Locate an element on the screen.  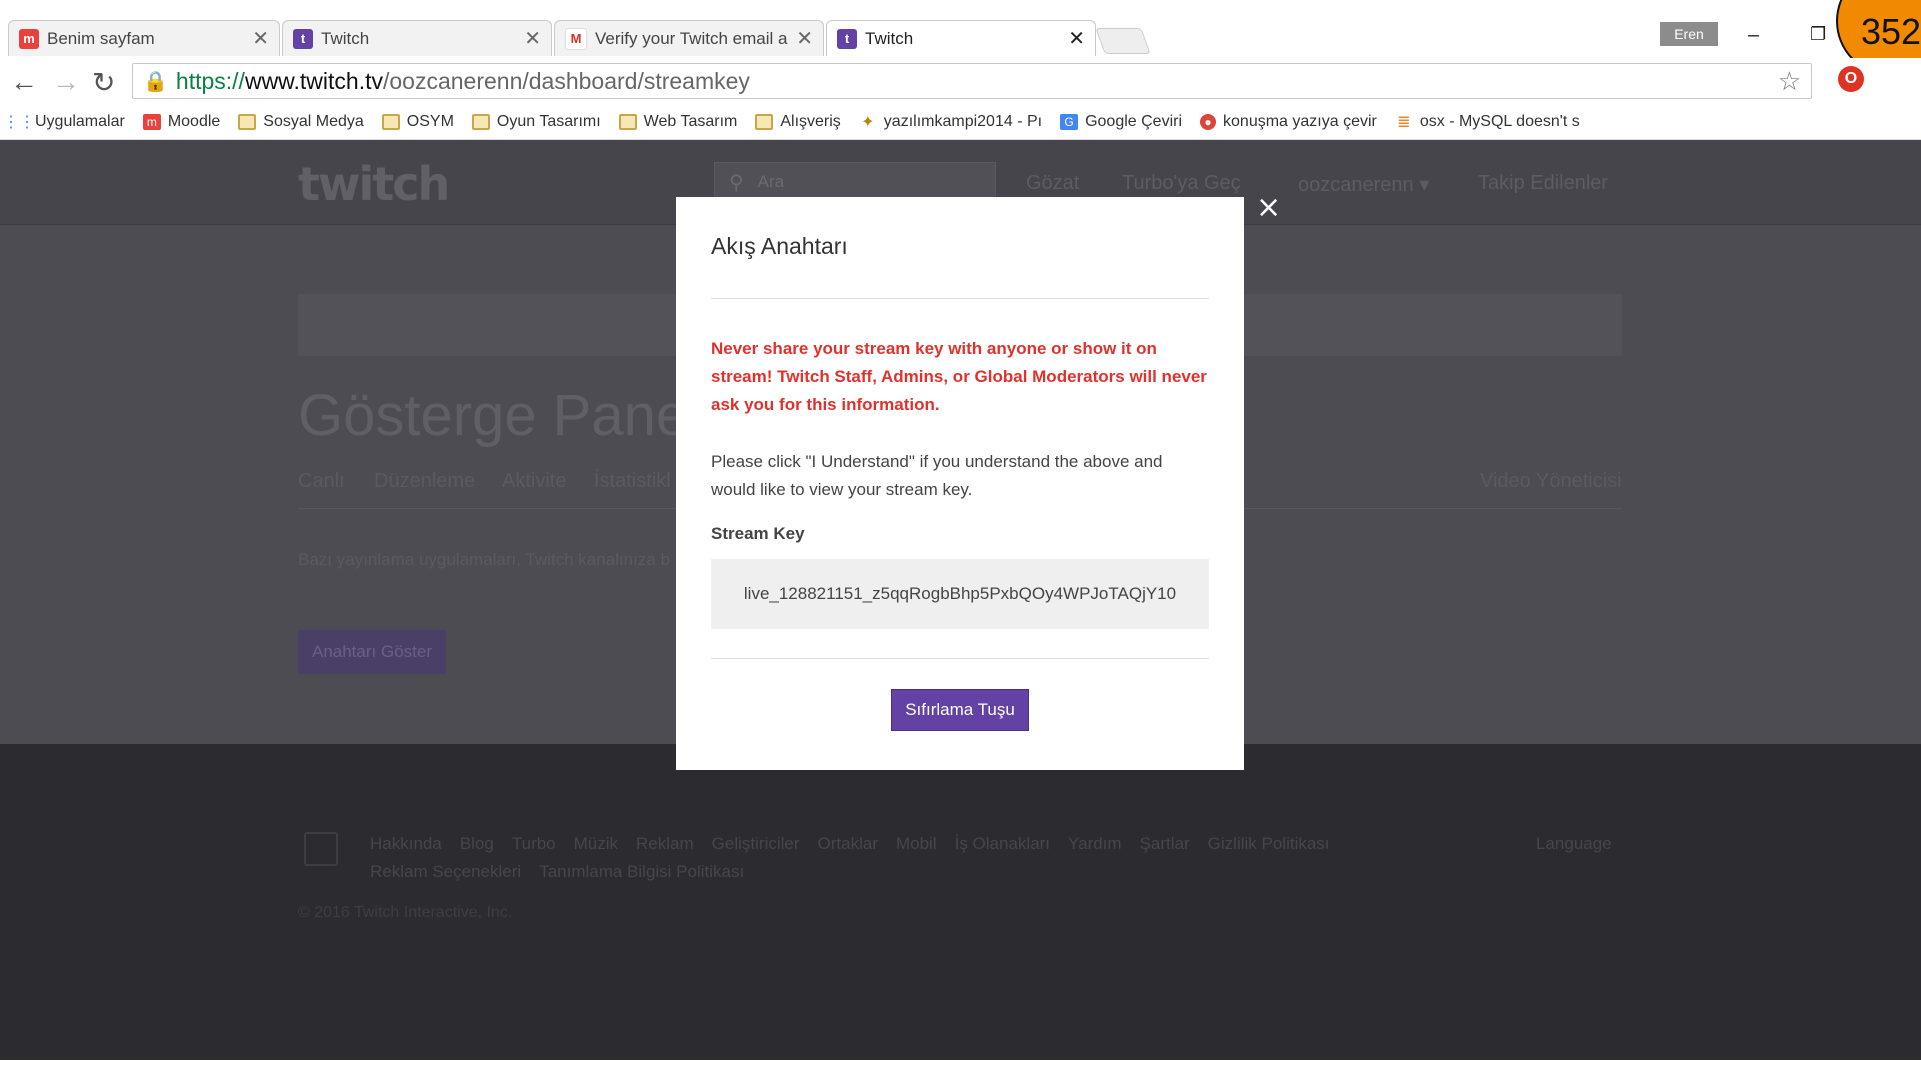
bookmark-folder: Oyun Tasarımı is located at coordinates (536, 121).